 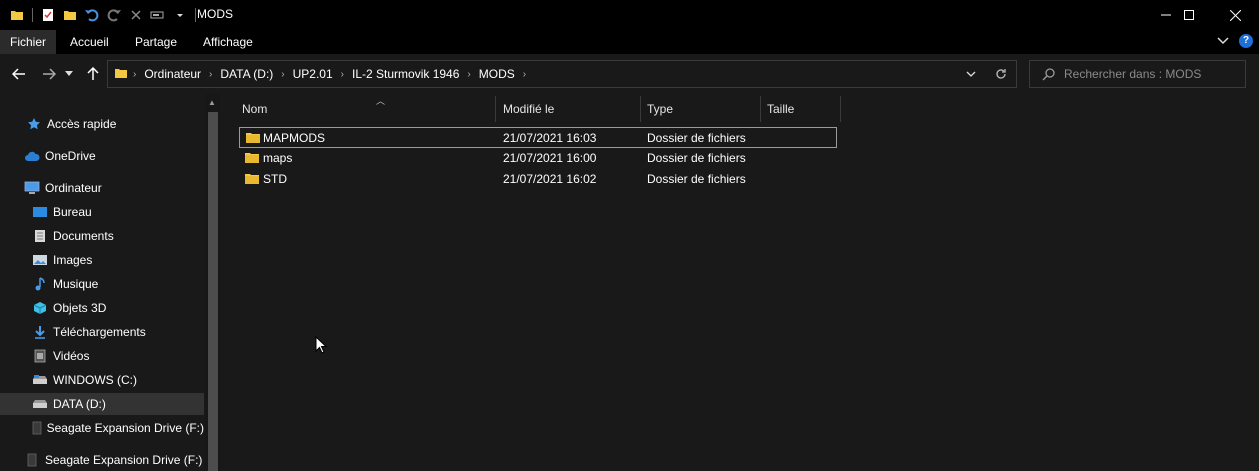 I want to click on nav-item-seagate-f: Seagate Expansion Drive (F:), so click(x=102, y=428).